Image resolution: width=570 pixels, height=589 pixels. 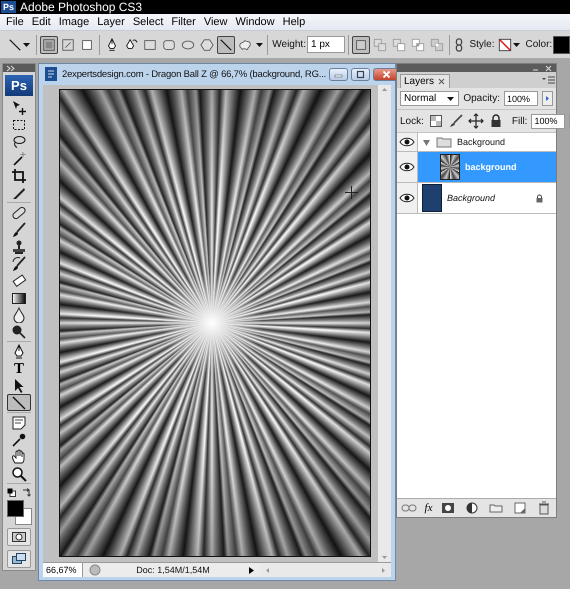 I want to click on blend-mode-dropdown: Normal, so click(x=430, y=98).